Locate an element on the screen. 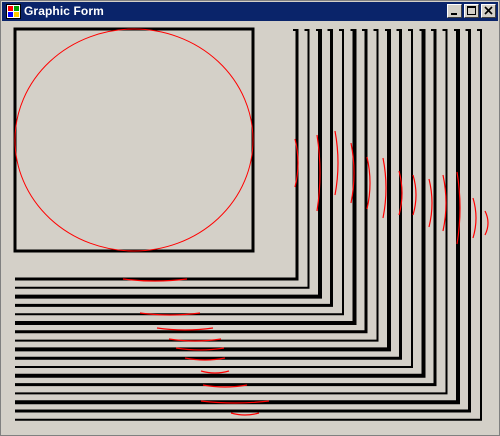  maximize-button is located at coordinates (471, 11).